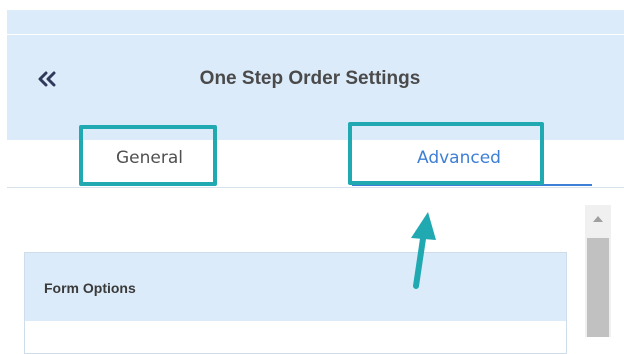  I want to click on highlight-box-advanced, so click(446, 153).